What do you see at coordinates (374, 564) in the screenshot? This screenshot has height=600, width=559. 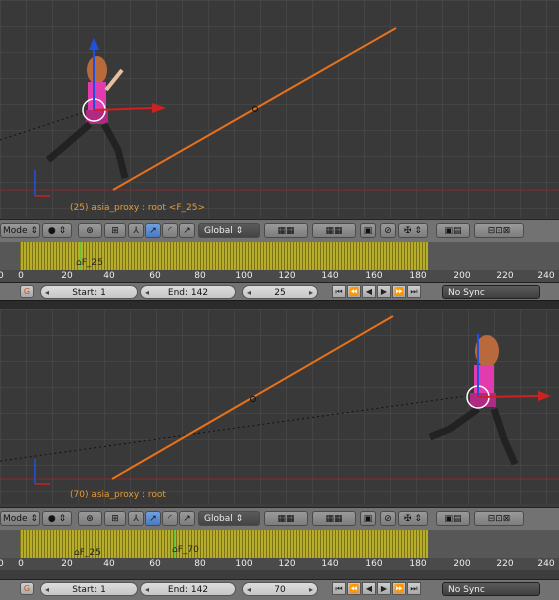 I see `tick-label: 160` at bounding box center [374, 564].